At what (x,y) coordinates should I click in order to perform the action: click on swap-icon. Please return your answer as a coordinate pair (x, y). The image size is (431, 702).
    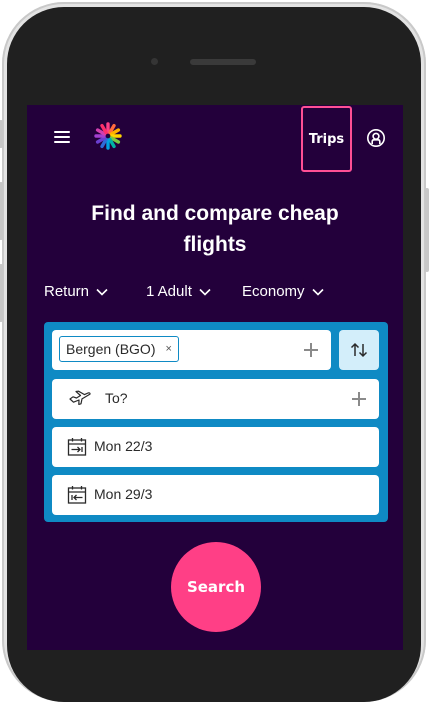
    Looking at the image, I should click on (359, 350).